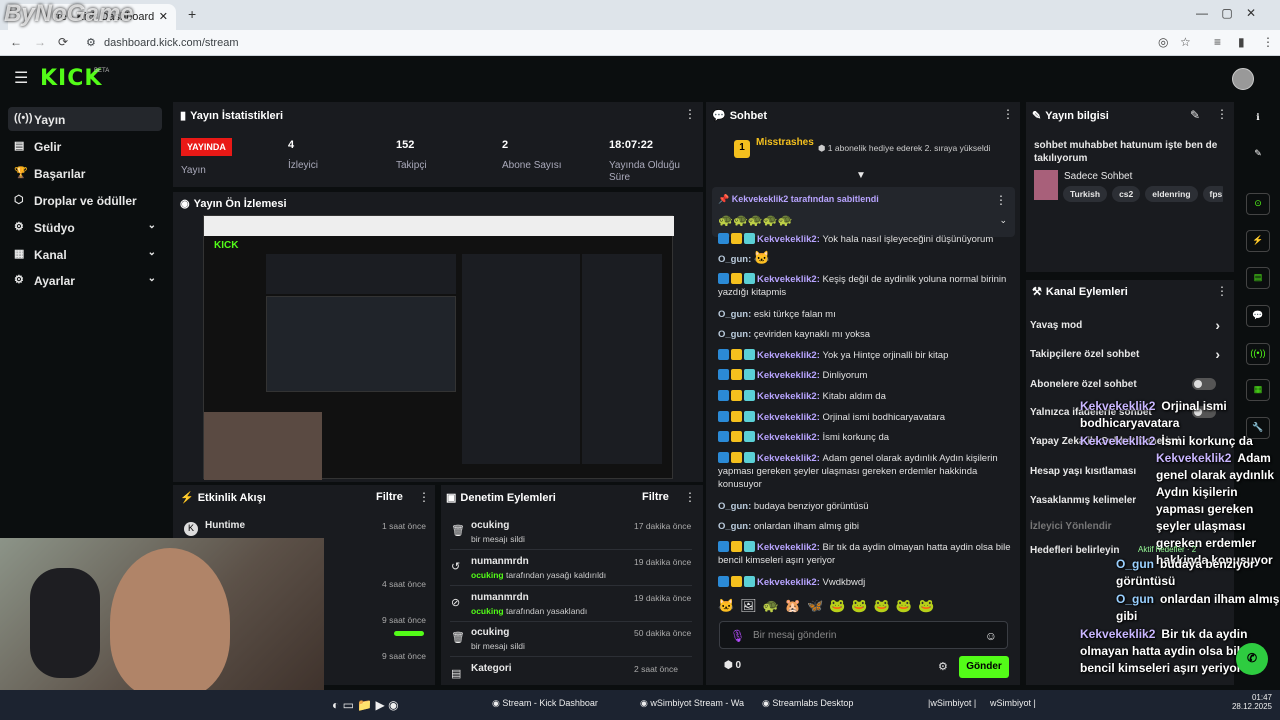 The height and width of the screenshot is (720, 1280). What do you see at coordinates (863, 606) in the screenshot?
I see `emote-bar: 🐱🖼🐢🐹🦋🐸🐸🐸🐸🐸` at bounding box center [863, 606].